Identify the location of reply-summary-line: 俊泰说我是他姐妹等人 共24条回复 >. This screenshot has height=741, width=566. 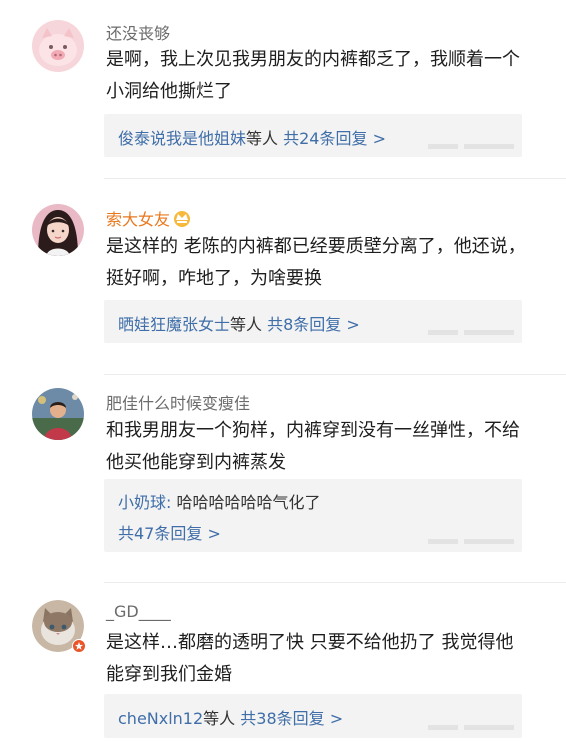
(252, 137).